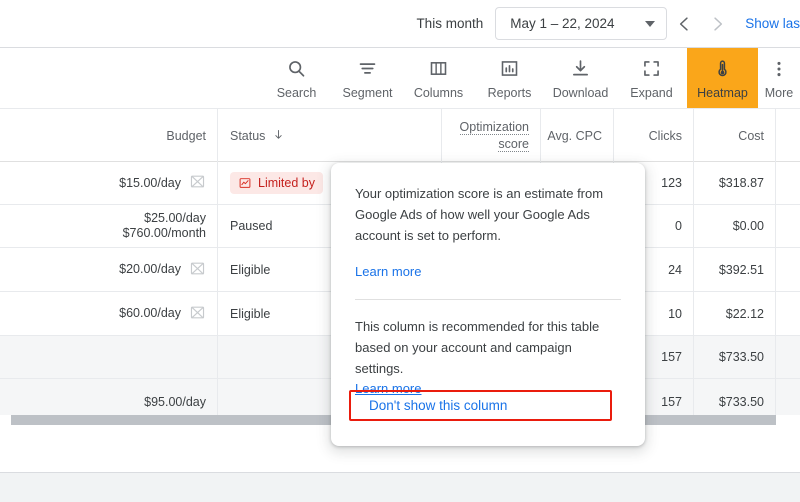 This screenshot has width=800, height=502. I want to click on date-range-value: May 1 – 22, 2024, so click(562, 23).